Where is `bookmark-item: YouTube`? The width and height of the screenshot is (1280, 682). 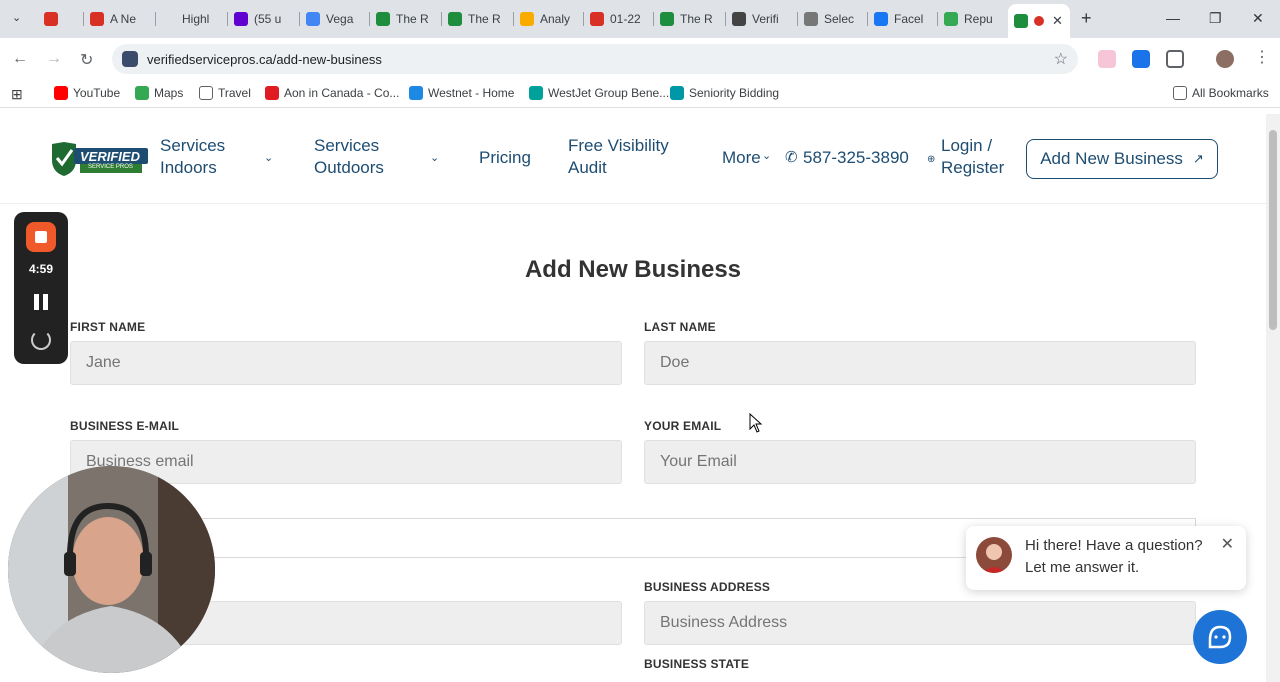
bookmark-item: YouTube is located at coordinates (87, 93).